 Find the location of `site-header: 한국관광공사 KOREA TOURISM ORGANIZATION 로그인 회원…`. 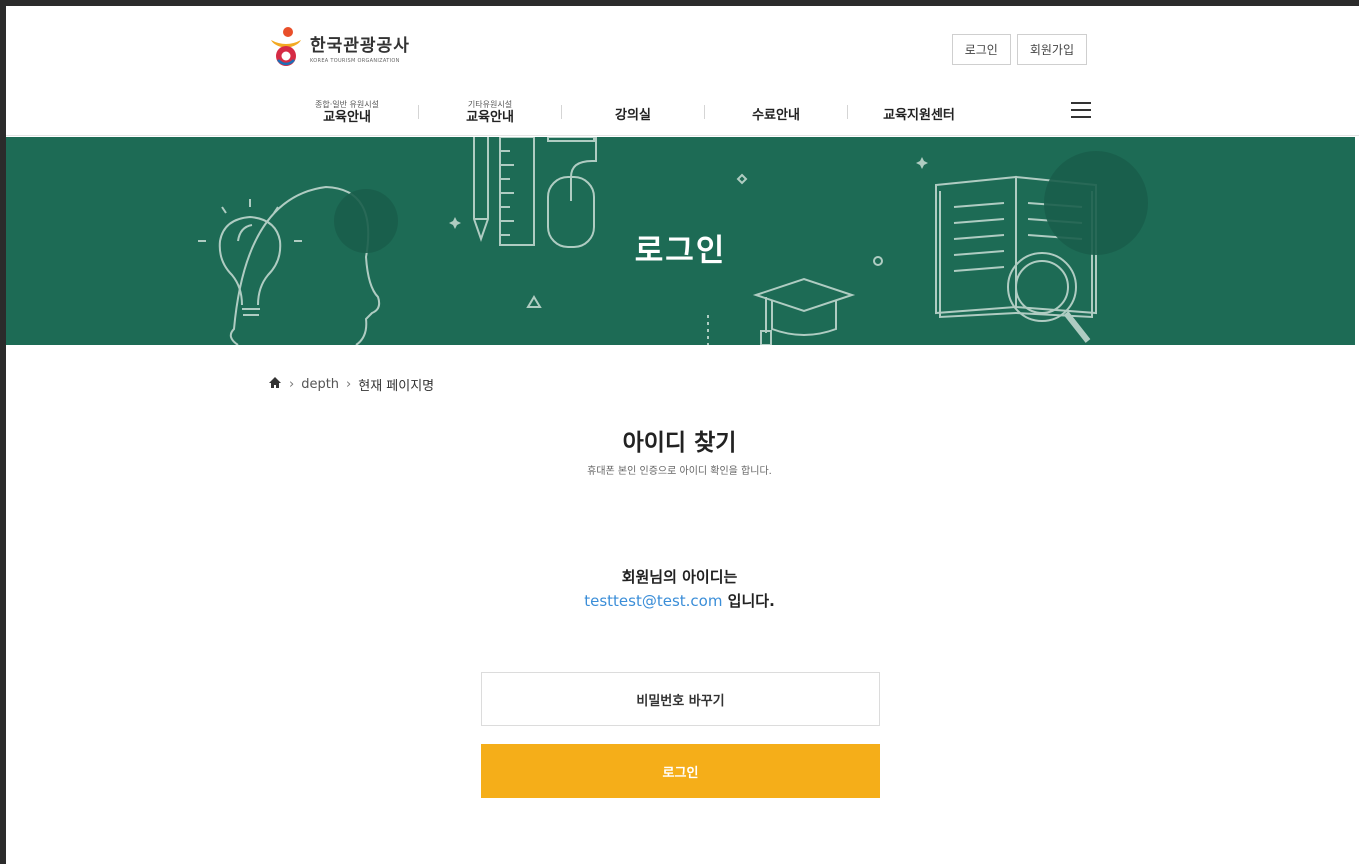

site-header: 한국관광공사 KOREA TOURISM ORGANIZATION 로그인 회원… is located at coordinates (682, 71).